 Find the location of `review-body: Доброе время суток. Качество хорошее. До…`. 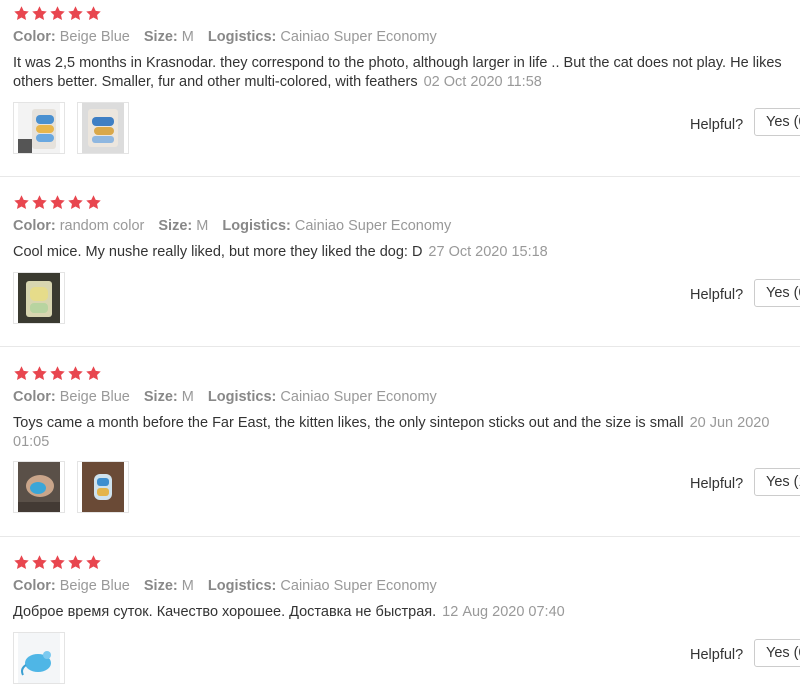

review-body: Доброе время суток. Качество хорошее. До… is located at coordinates (225, 612).